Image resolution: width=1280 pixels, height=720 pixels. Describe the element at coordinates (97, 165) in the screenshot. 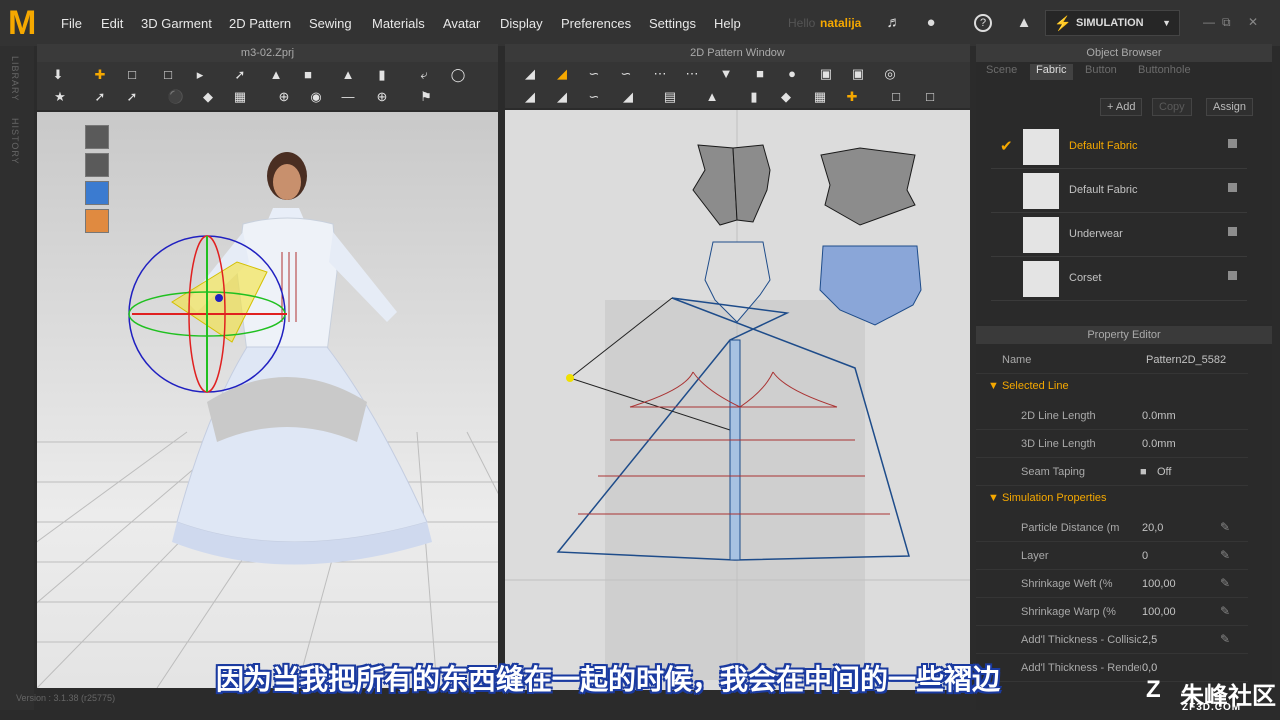

I see `avatar-visibility-icon` at that location.